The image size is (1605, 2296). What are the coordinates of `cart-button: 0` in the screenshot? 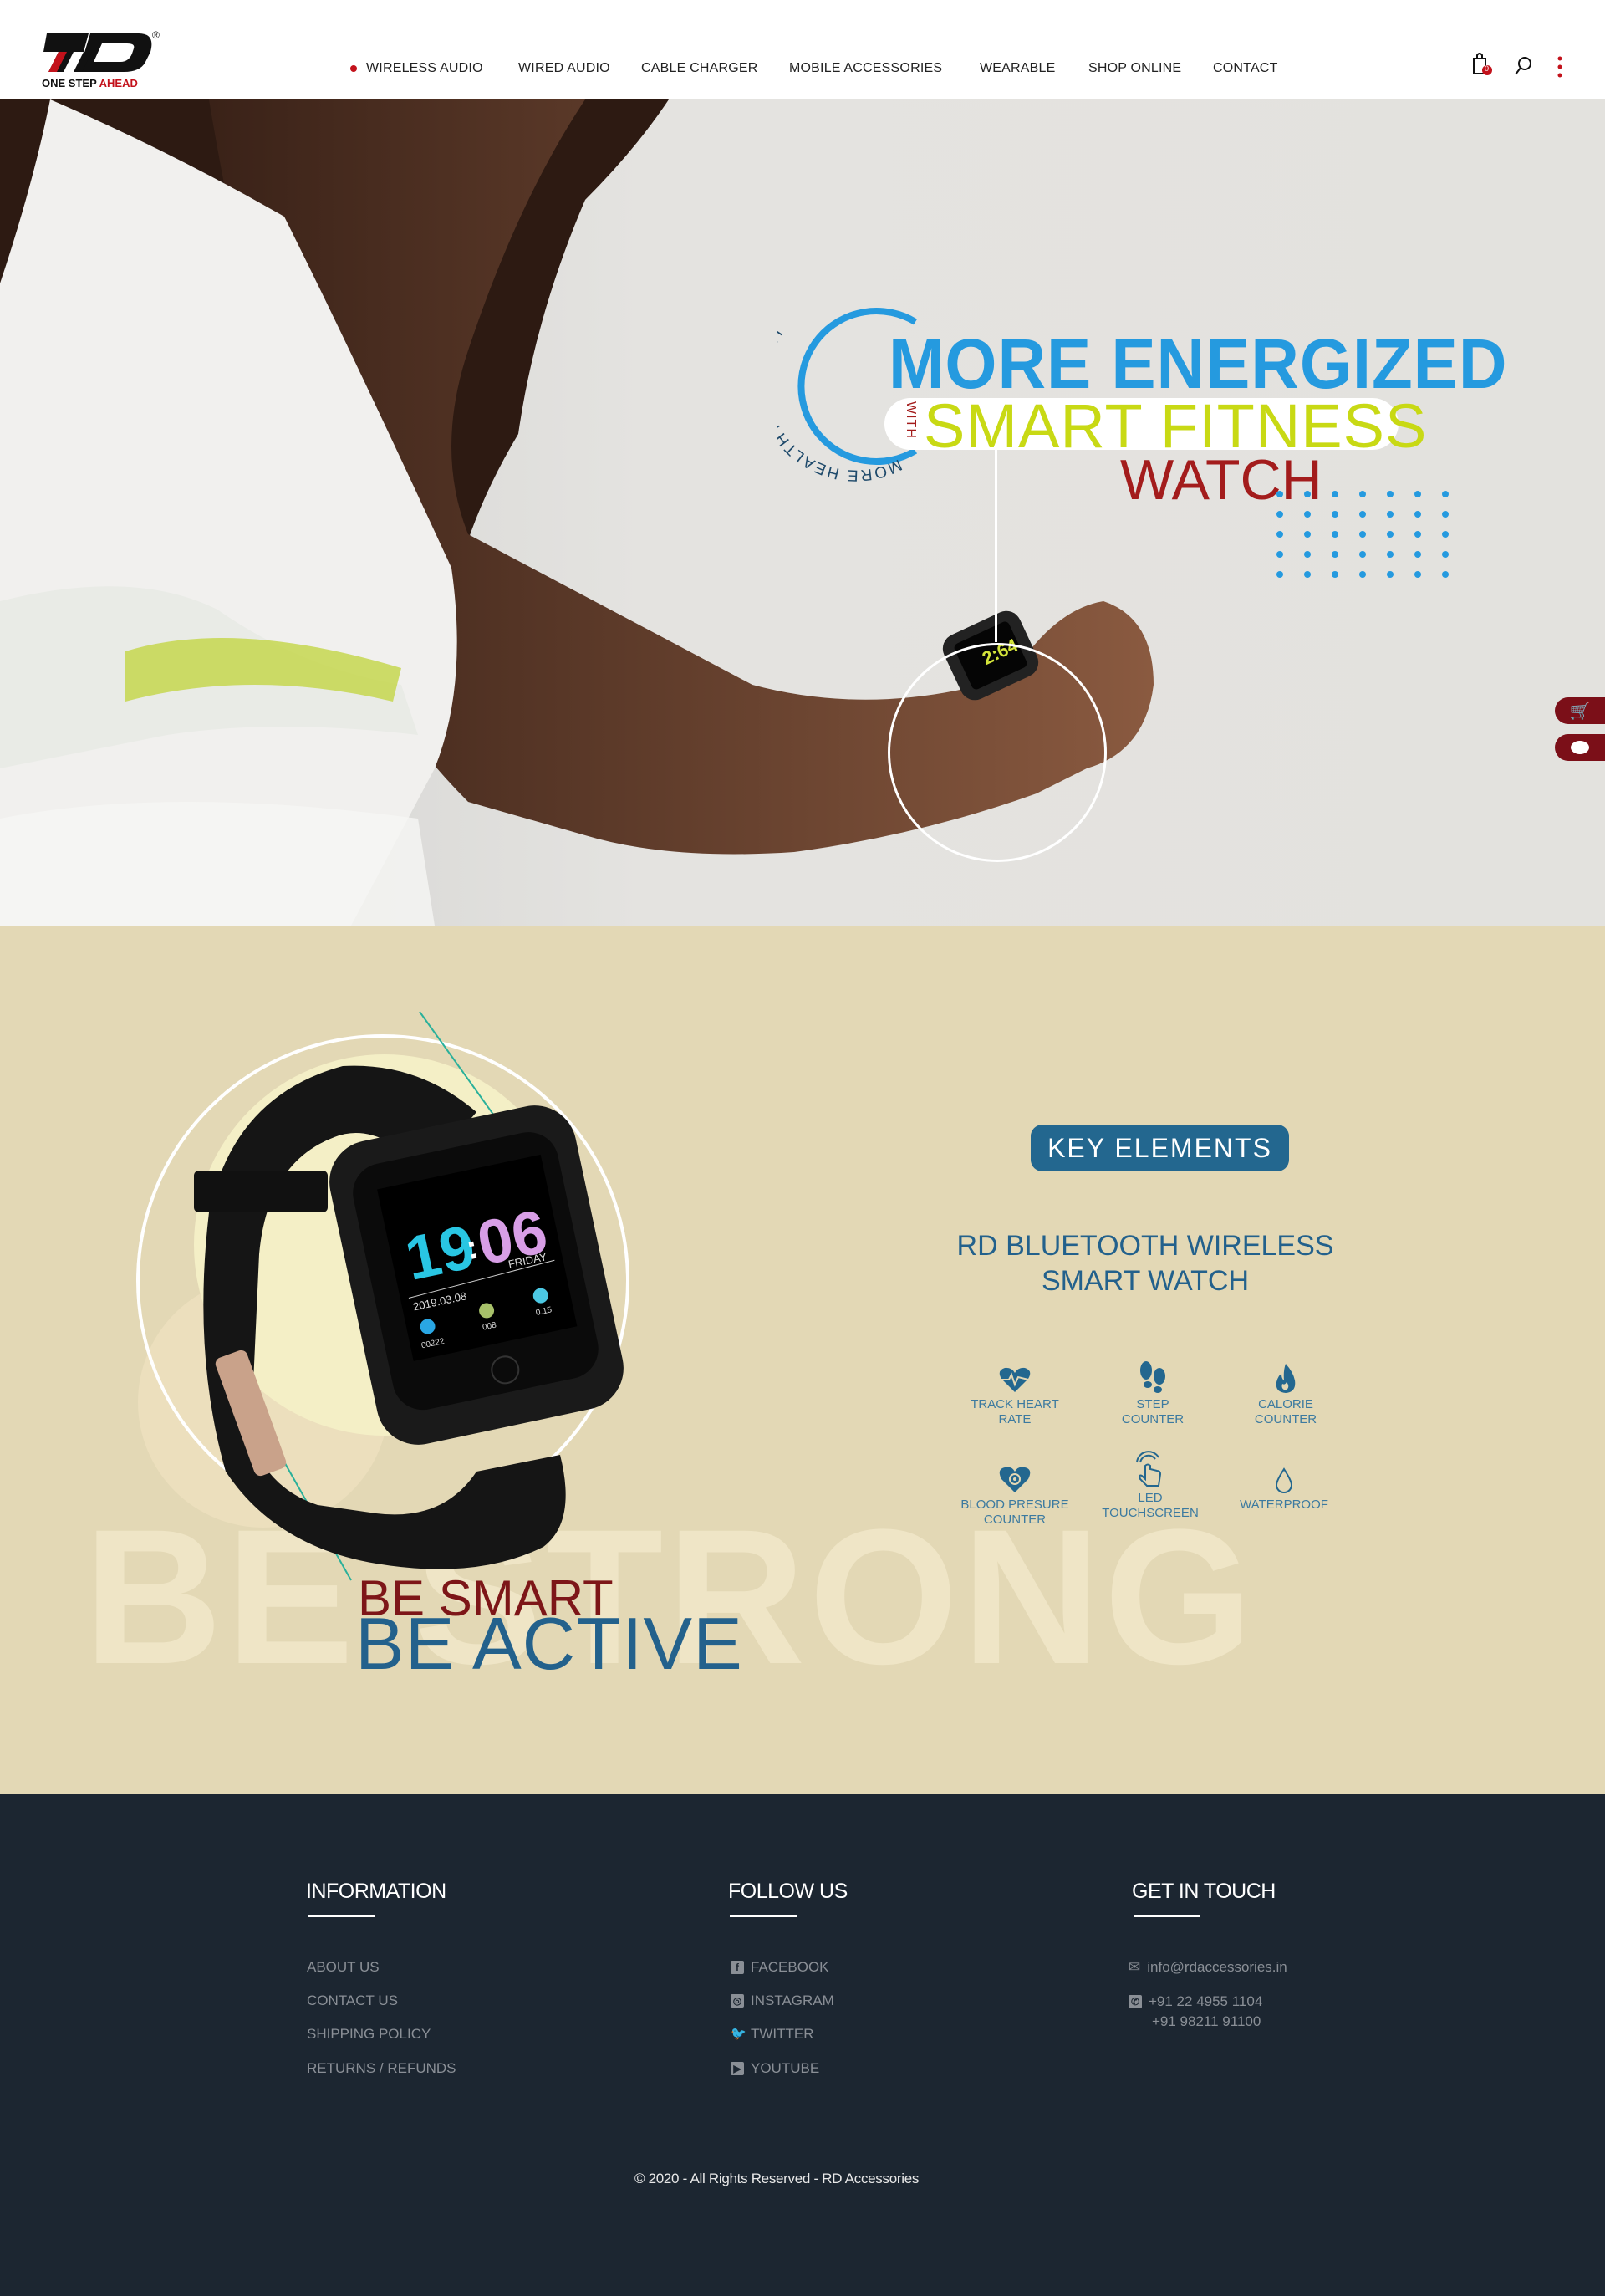 It's located at (1483, 67).